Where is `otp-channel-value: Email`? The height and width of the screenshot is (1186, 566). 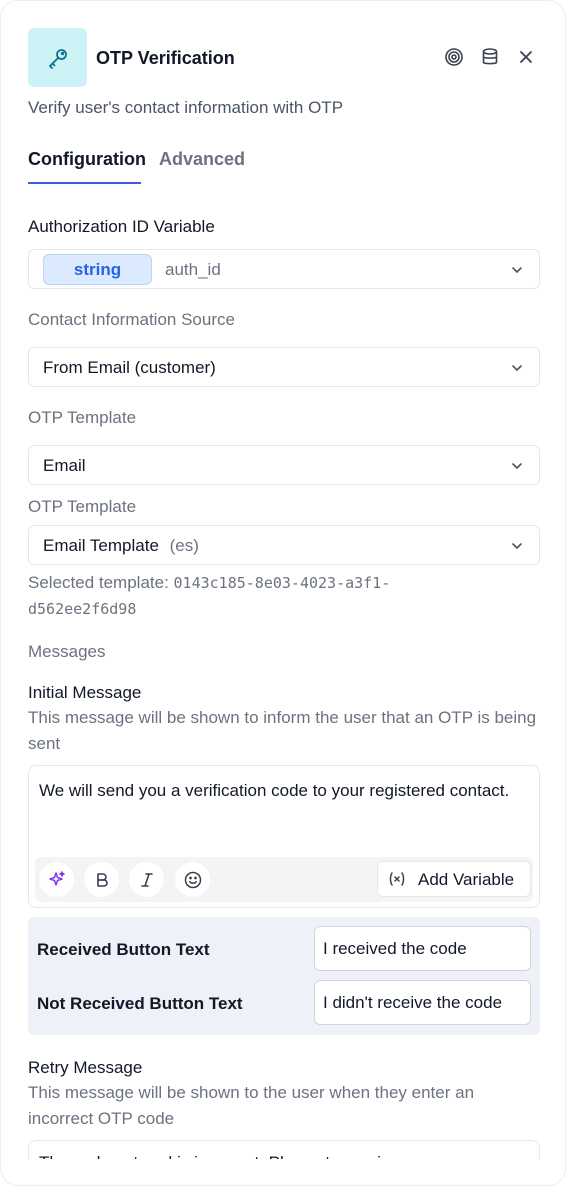 otp-channel-value: Email is located at coordinates (64, 465).